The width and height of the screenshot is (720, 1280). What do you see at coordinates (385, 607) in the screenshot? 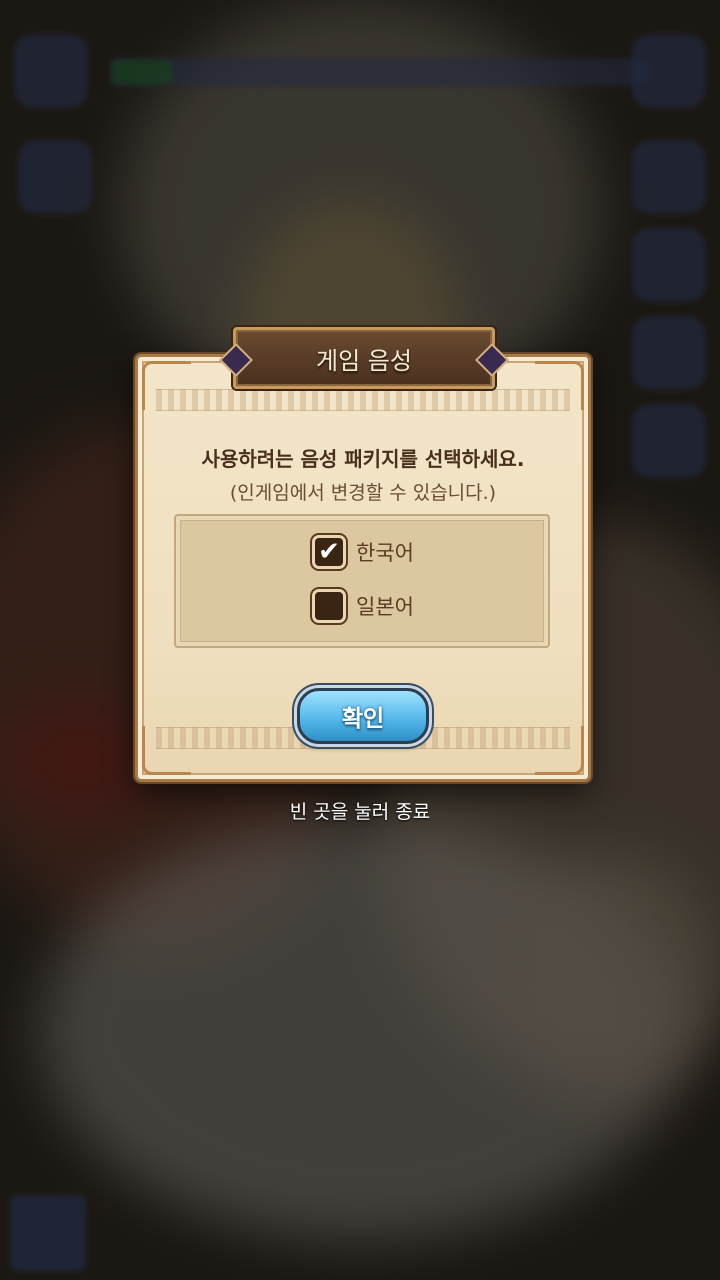
I see `option-label: 일본어` at bounding box center [385, 607].